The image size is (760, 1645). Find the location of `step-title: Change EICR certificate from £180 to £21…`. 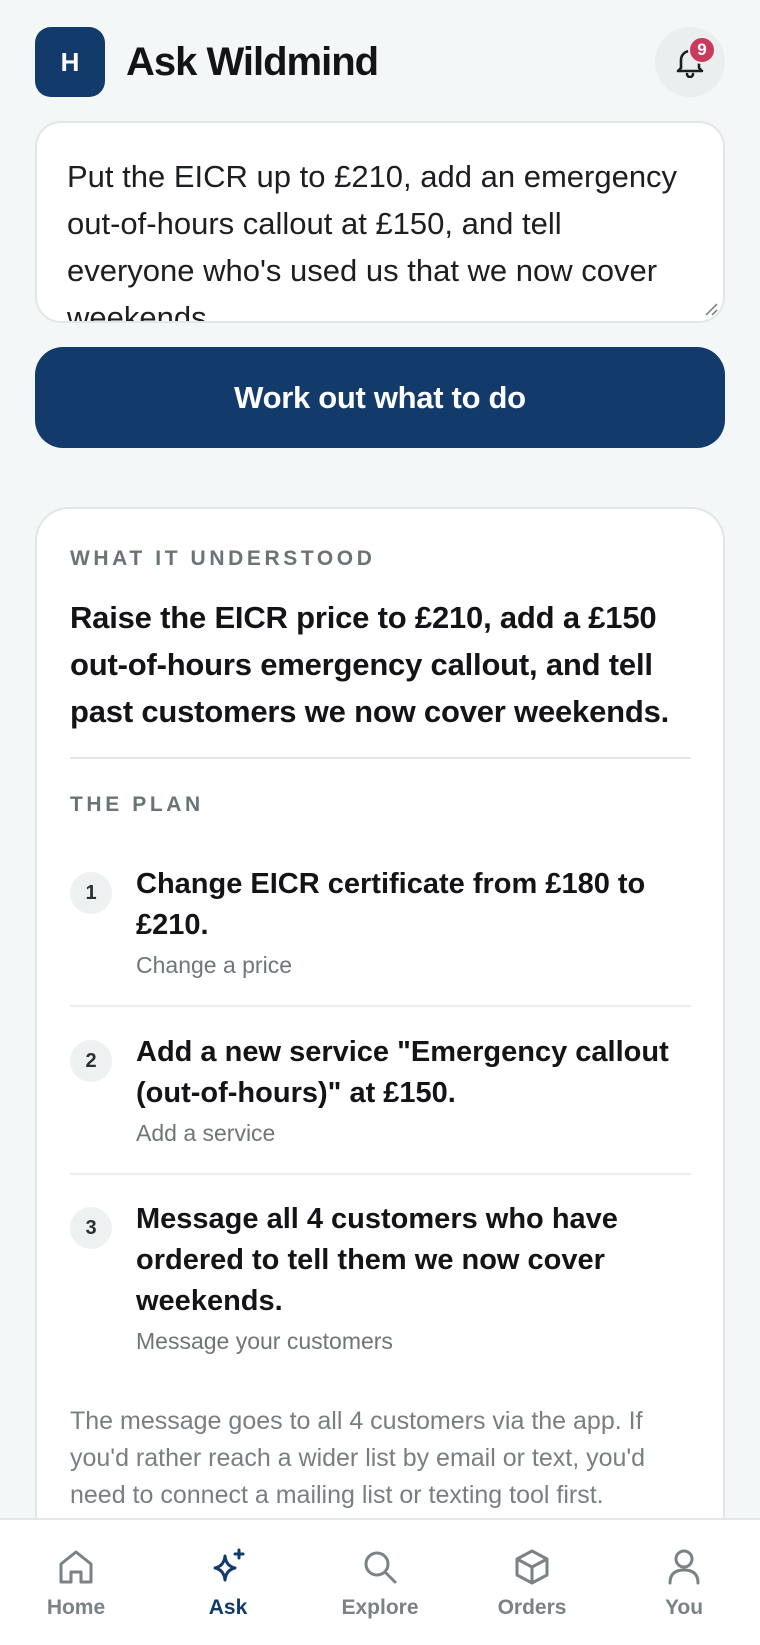

step-title: Change EICR certificate from £180 to £21… is located at coordinates (391, 904).